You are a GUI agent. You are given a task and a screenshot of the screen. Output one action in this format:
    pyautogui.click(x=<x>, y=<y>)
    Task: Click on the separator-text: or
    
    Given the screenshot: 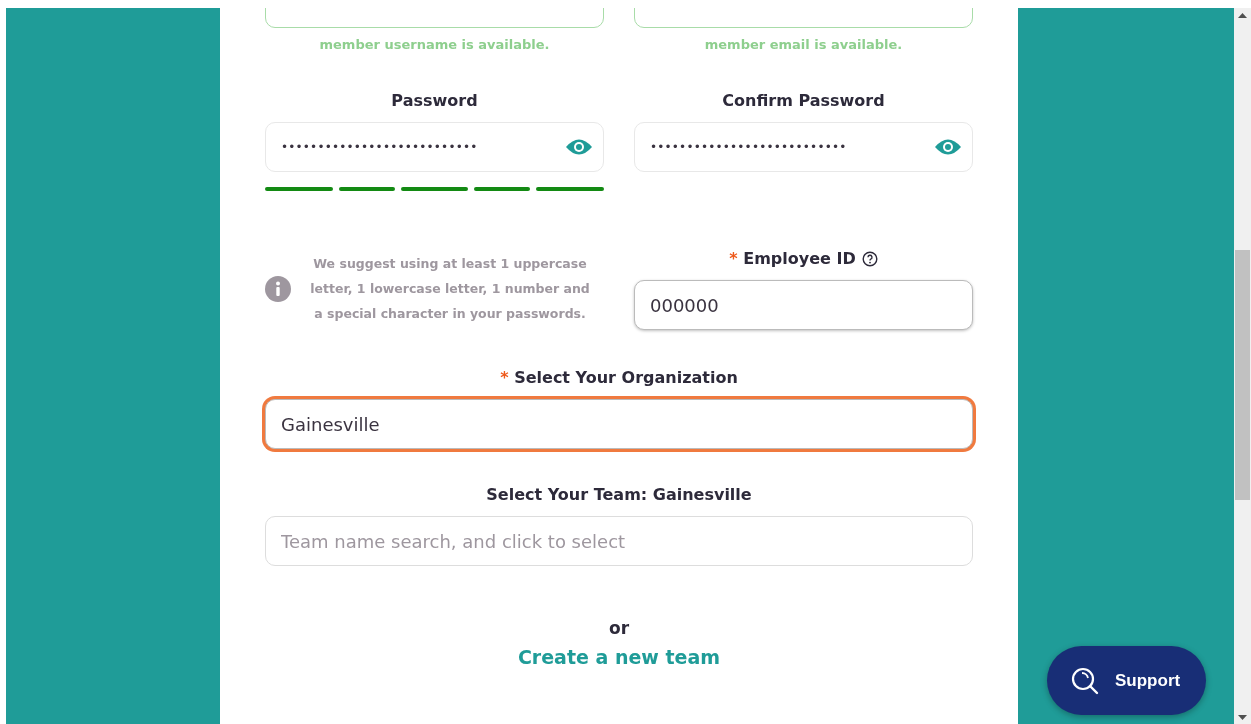 What is the action you would take?
    pyautogui.click(x=619, y=628)
    